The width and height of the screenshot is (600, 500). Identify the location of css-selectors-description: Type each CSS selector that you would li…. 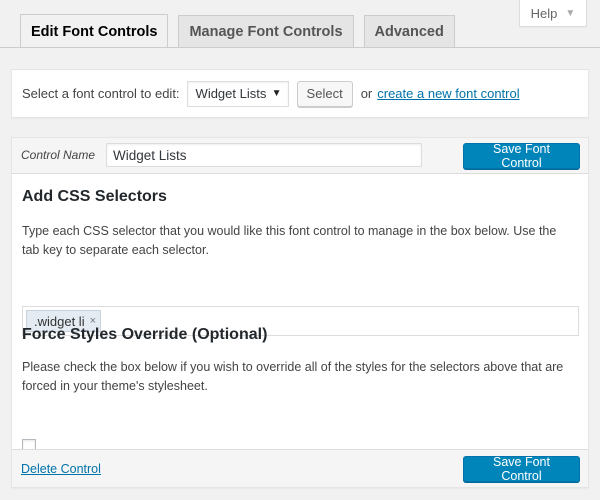
(289, 240).